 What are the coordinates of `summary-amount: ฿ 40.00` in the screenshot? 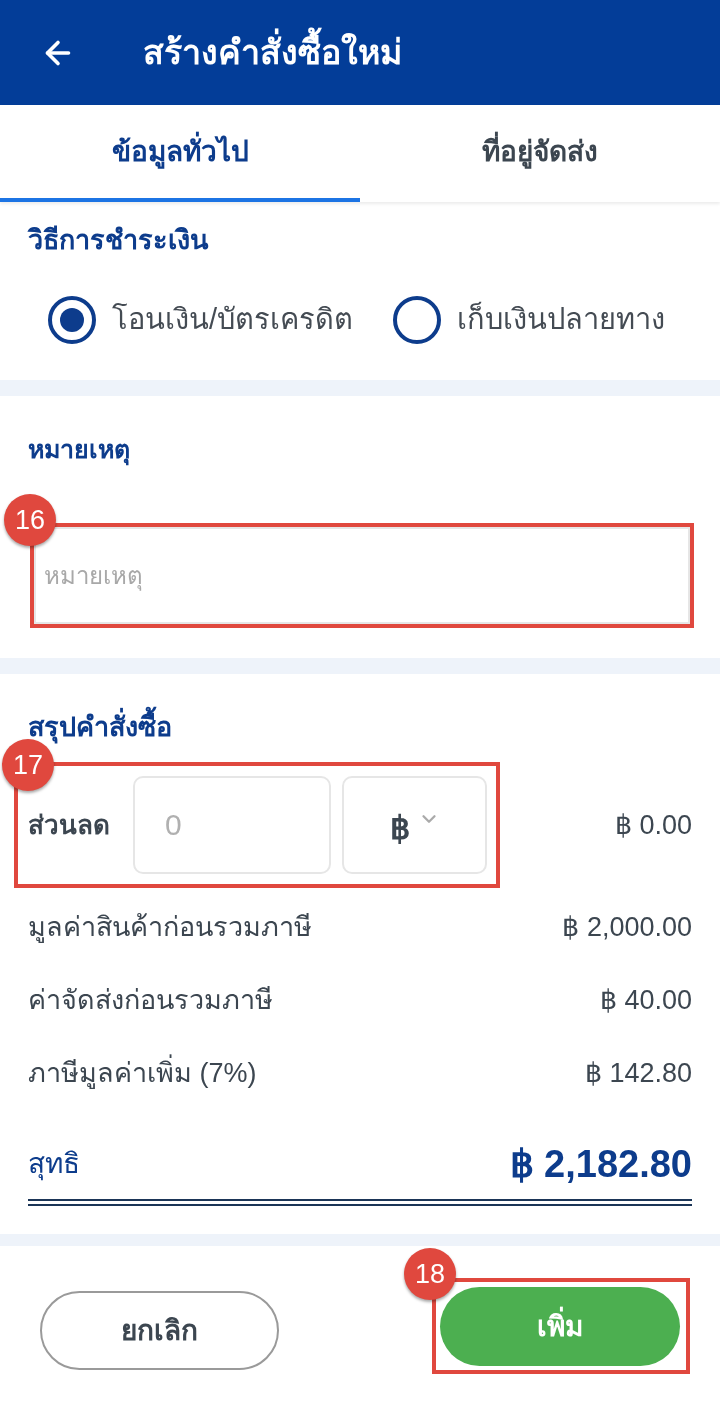 It's located at (645, 1000).